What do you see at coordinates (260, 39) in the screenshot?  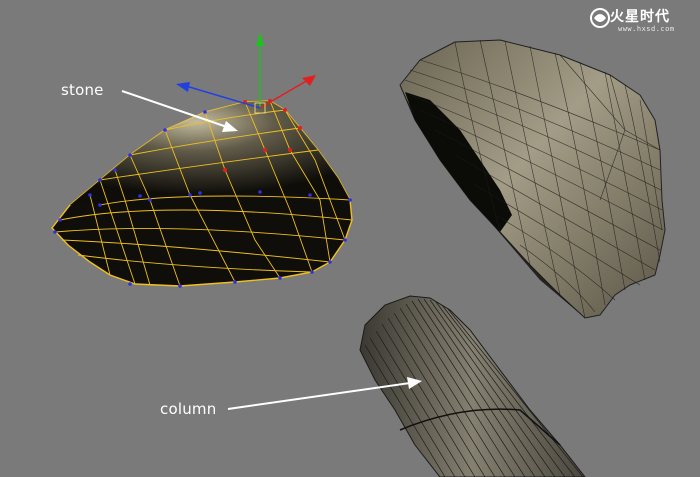 I see `gizmo-y-arrow-icon` at bounding box center [260, 39].